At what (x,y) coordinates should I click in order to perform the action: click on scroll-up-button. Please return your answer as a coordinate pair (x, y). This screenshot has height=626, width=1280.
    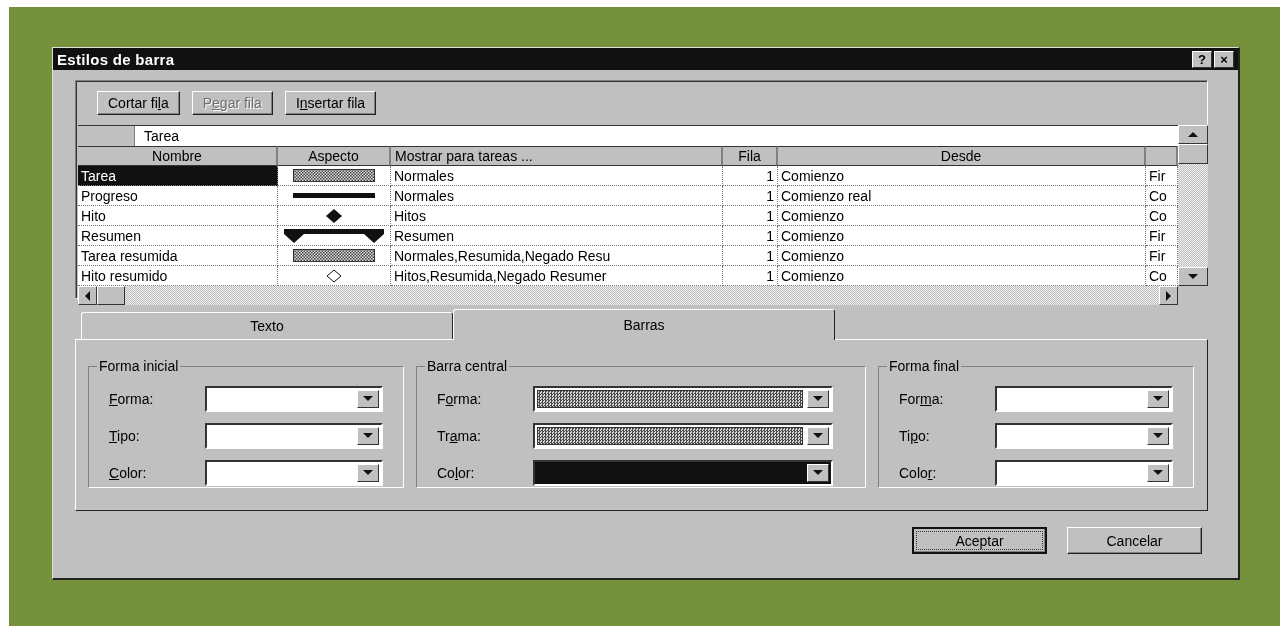
    Looking at the image, I should click on (1193, 134).